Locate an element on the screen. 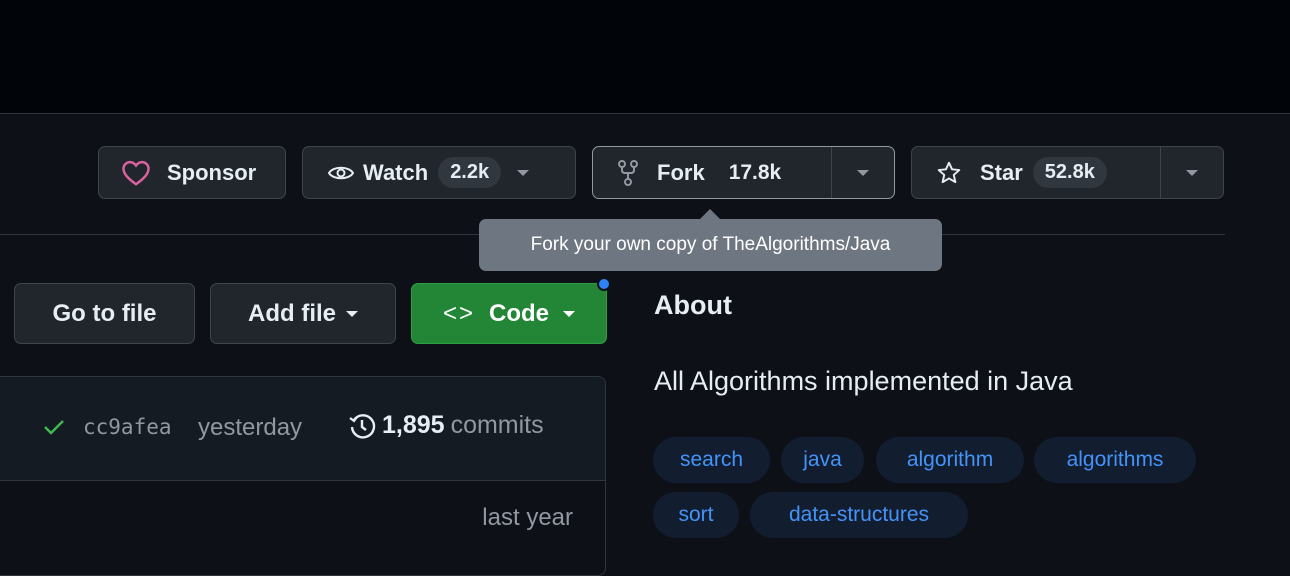  repo-forked-icon is located at coordinates (628, 172).